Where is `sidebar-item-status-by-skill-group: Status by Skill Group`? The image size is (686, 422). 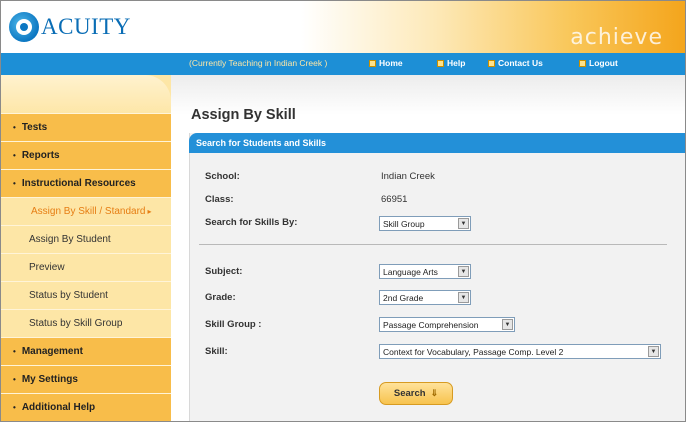
sidebar-item-status-by-skill-group: Status by Skill Group is located at coordinates (86, 323).